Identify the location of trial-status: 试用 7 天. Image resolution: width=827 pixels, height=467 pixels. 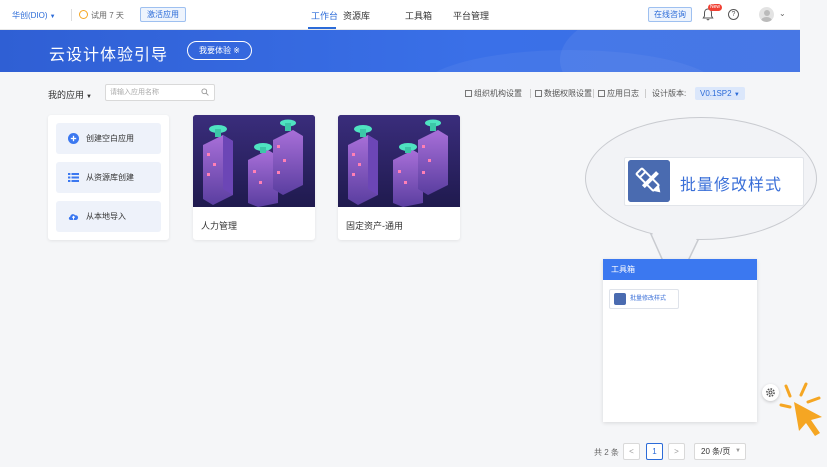
(101, 15).